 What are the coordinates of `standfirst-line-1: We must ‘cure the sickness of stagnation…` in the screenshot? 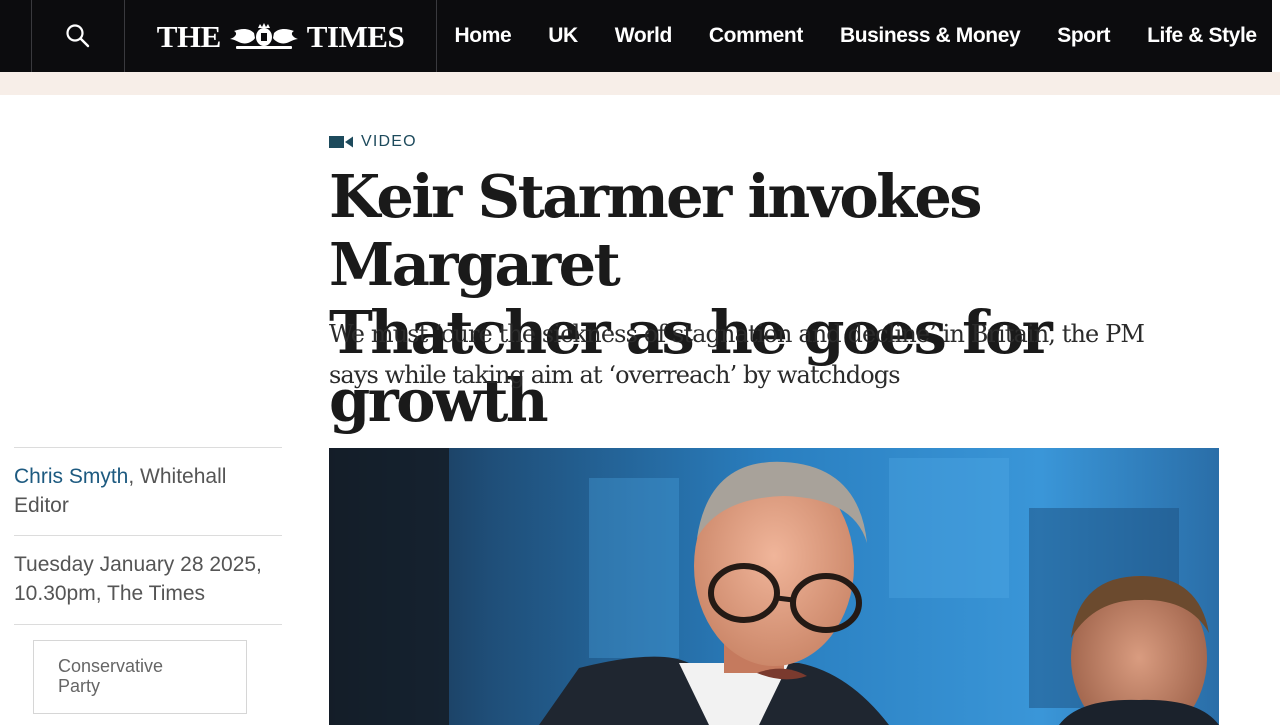 It's located at (737, 334).